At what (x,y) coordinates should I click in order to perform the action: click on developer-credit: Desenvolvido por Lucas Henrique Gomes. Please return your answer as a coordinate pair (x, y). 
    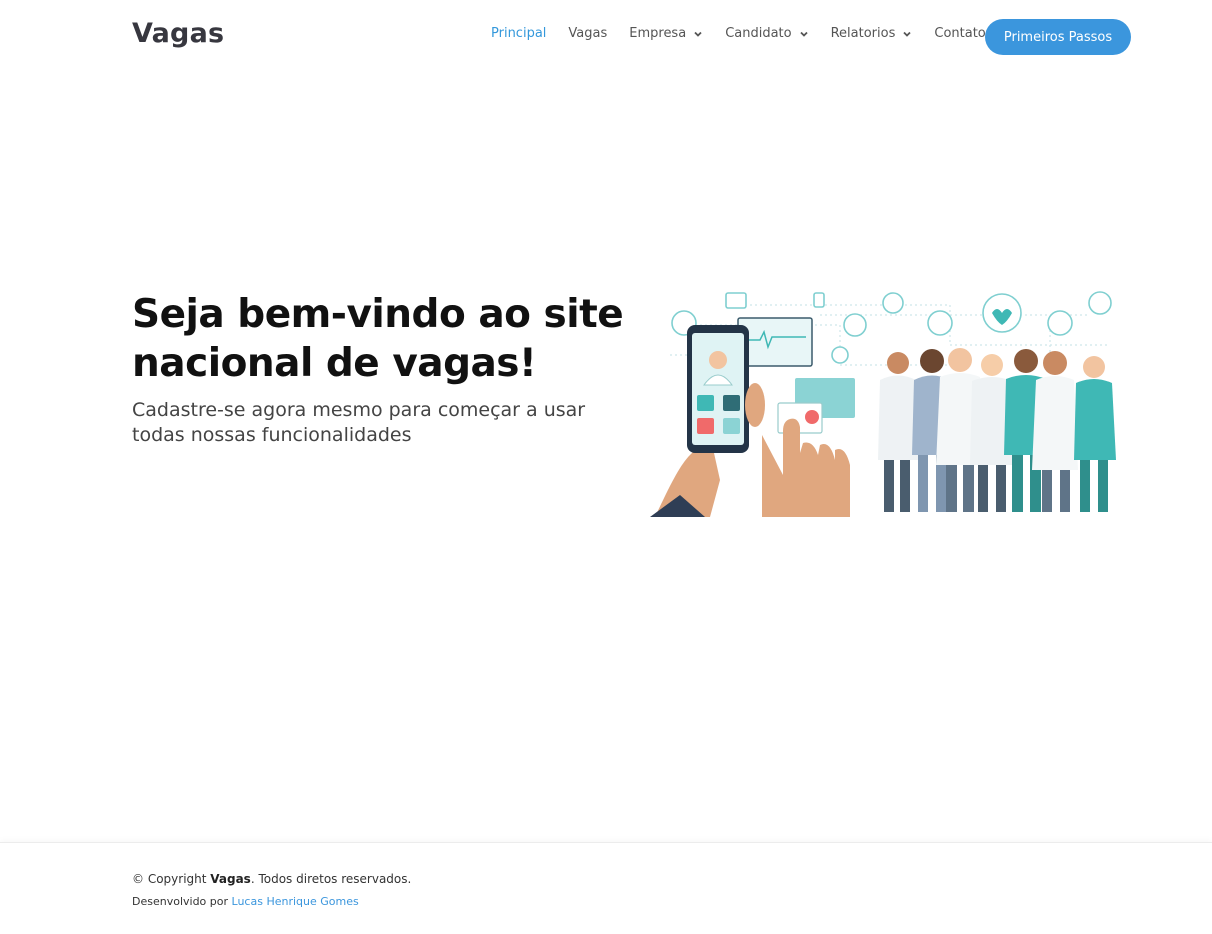
    Looking at the image, I should click on (245, 901).